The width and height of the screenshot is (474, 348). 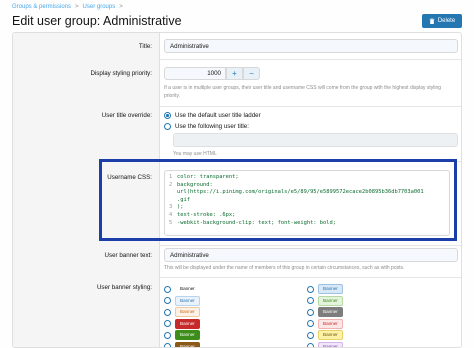 What do you see at coordinates (234, 73) in the screenshot?
I see `priority-increment-button: +` at bounding box center [234, 73].